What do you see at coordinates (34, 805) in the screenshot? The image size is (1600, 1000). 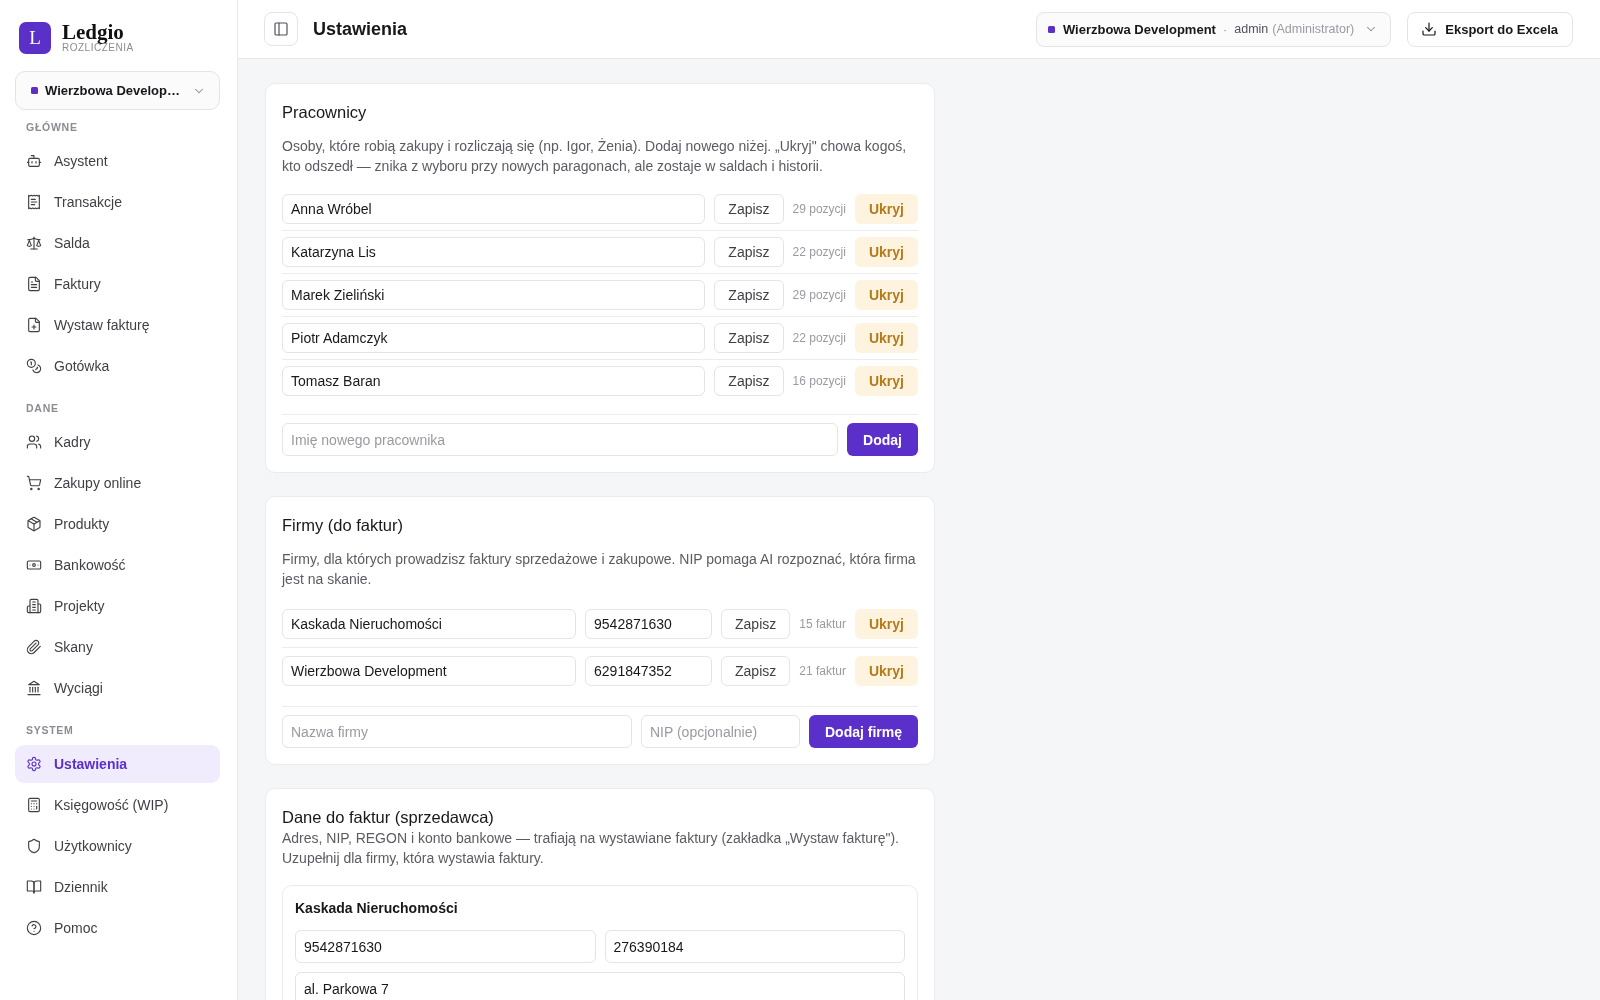 I see `calculator-icon` at bounding box center [34, 805].